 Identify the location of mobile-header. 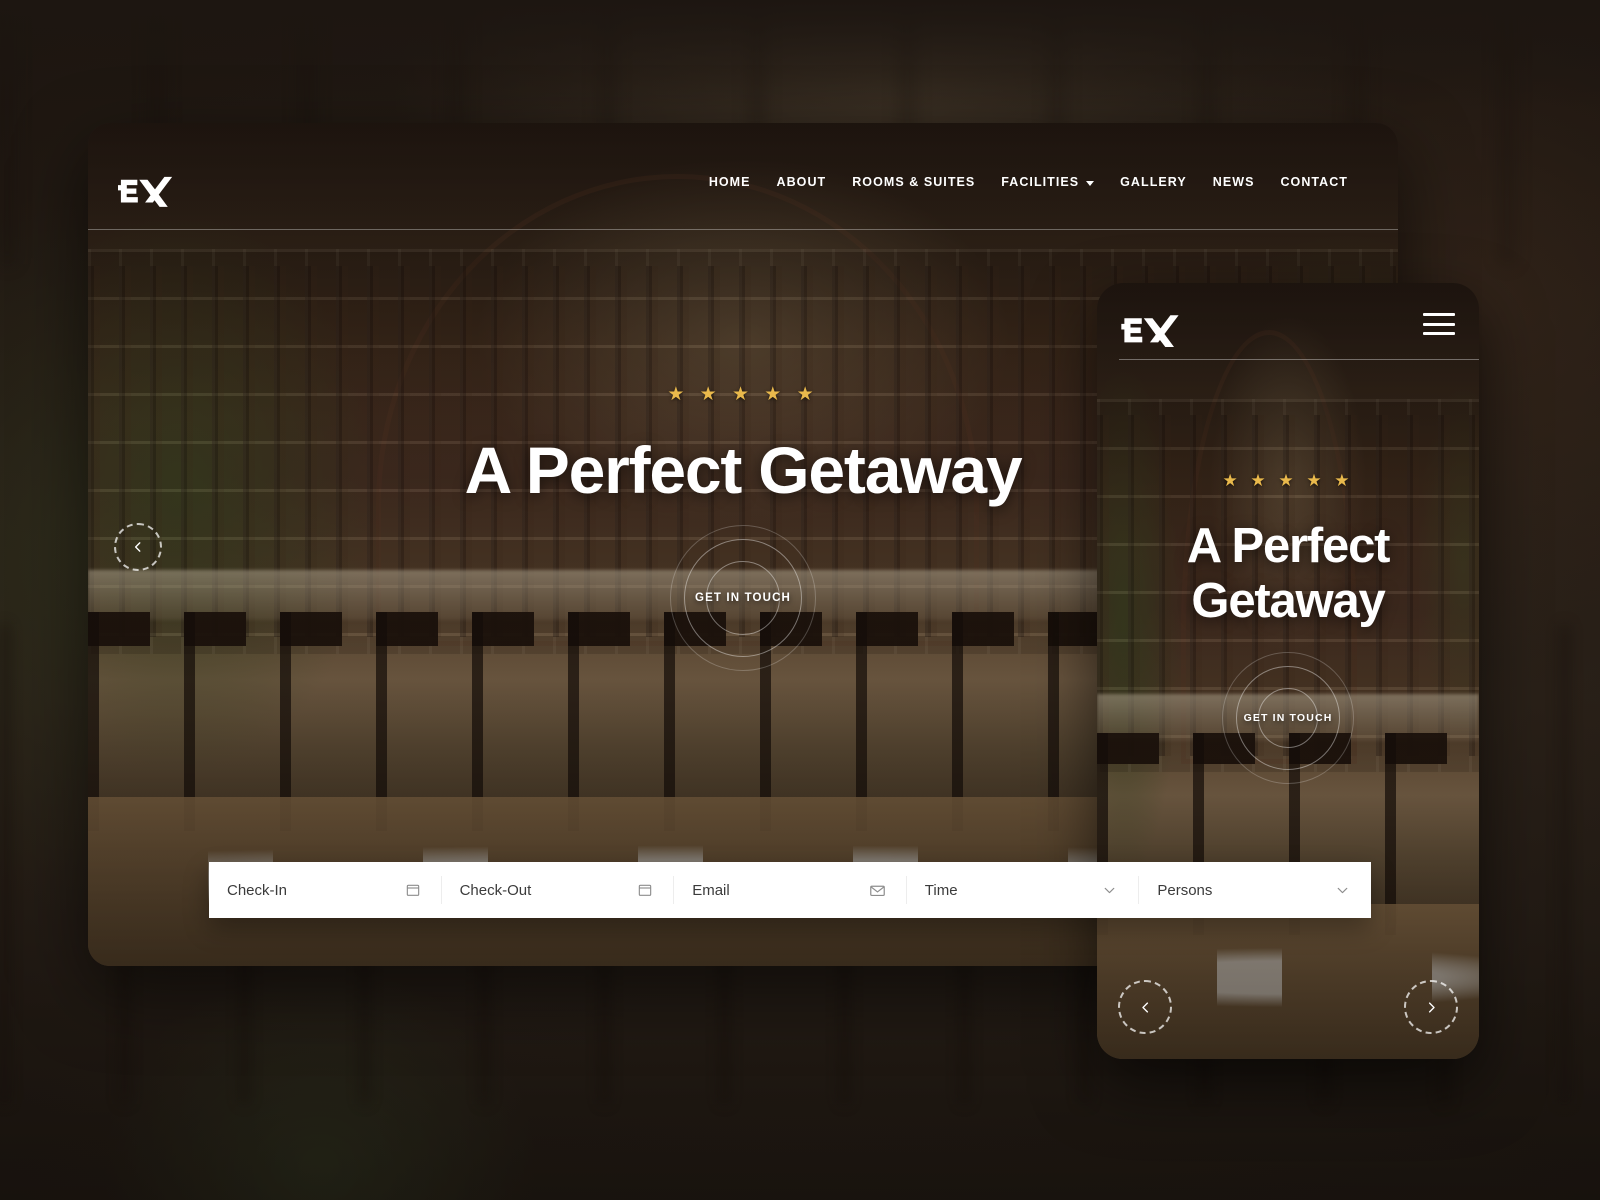
(1288, 328).